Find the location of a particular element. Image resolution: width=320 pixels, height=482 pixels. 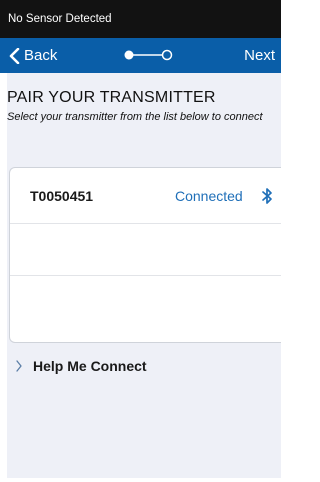

transmitter-id: T0050451 is located at coordinates (62, 196).